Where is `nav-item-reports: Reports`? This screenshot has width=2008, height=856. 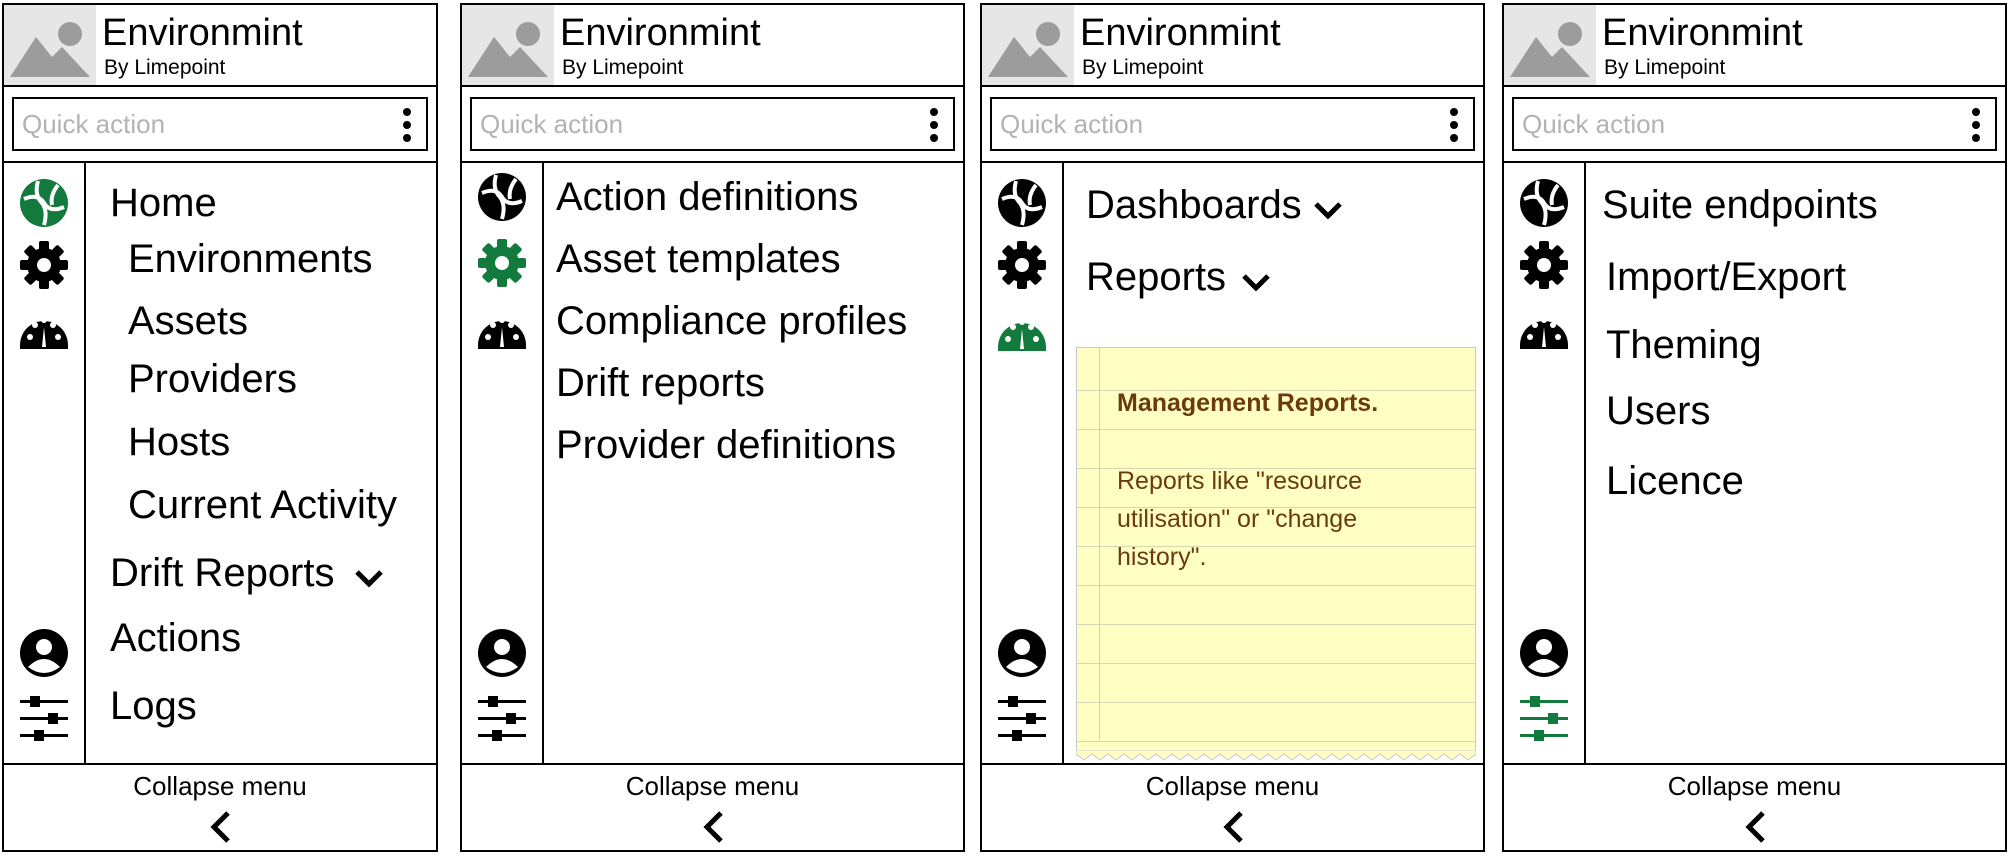
nav-item-reports: Reports is located at coordinates (1179, 278).